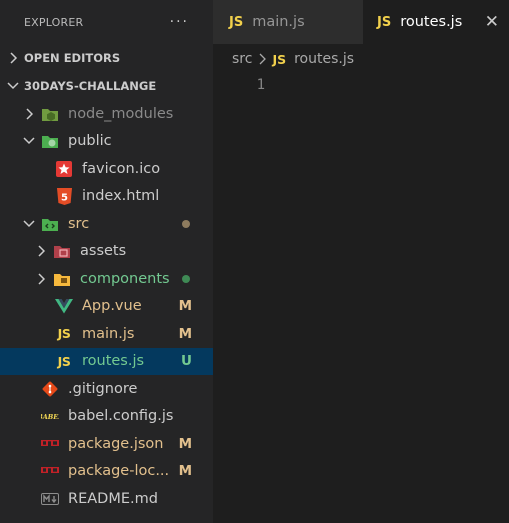 The height and width of the screenshot is (523, 509). I want to click on tree-label: babel.config.js, so click(121, 416).